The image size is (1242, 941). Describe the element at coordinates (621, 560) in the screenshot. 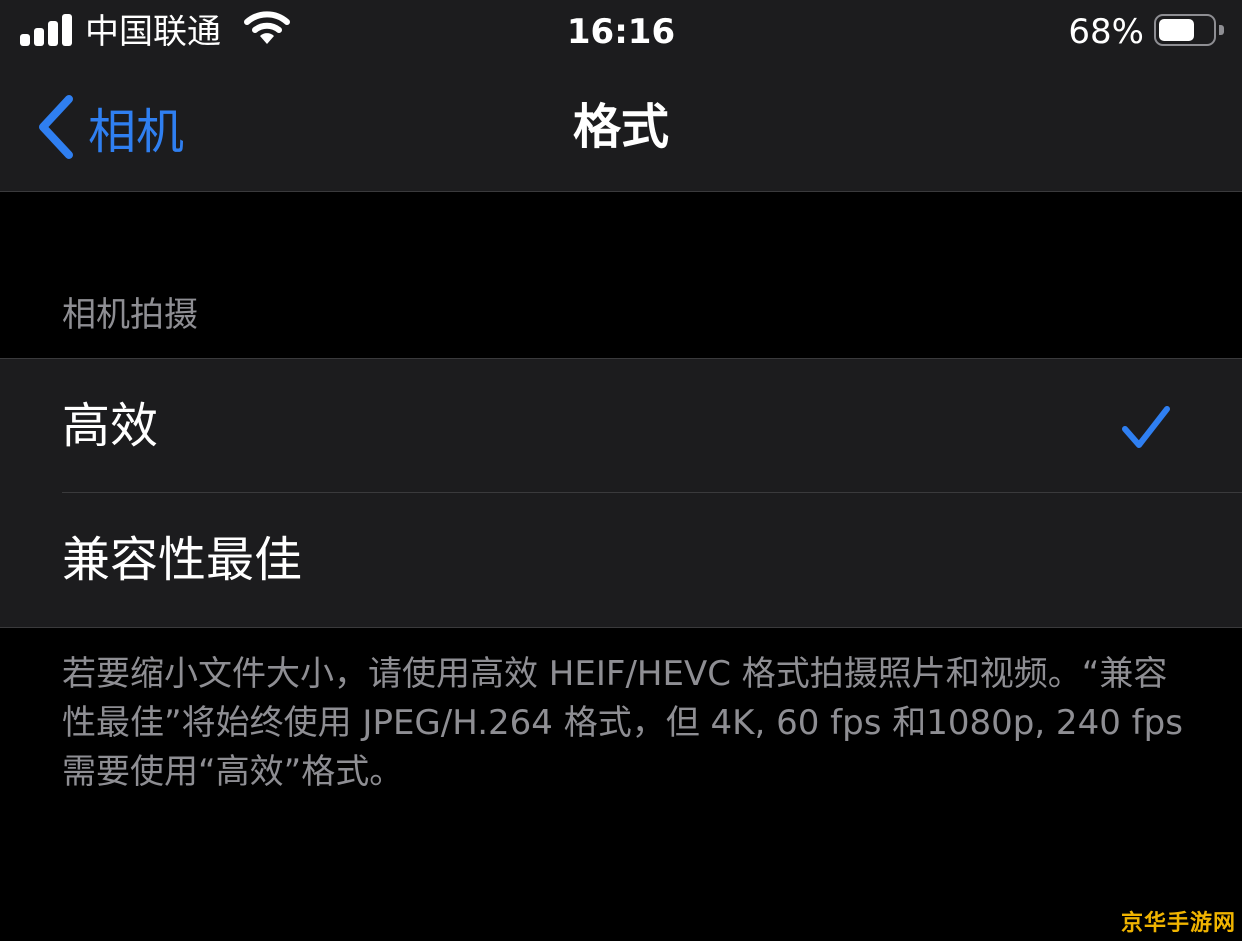

I see `option-most-compatible: 兼容性最佳` at that location.